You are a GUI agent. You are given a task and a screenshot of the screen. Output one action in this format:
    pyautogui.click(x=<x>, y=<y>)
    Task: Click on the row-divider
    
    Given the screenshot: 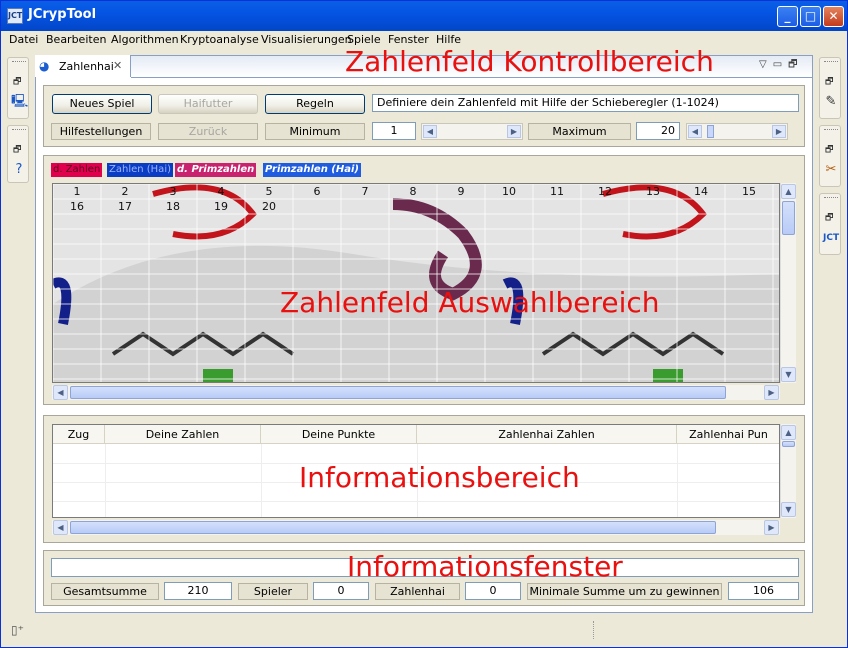 What is the action you would take?
    pyautogui.click(x=416, y=501)
    